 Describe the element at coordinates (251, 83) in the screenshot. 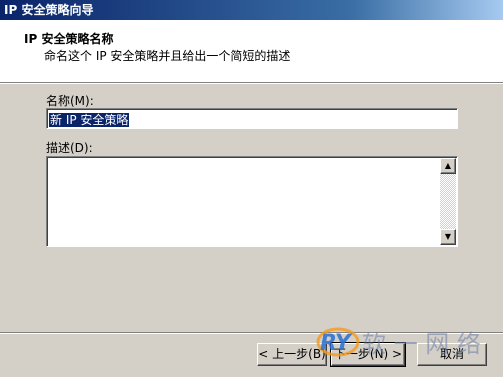

I see `header-divider` at that location.